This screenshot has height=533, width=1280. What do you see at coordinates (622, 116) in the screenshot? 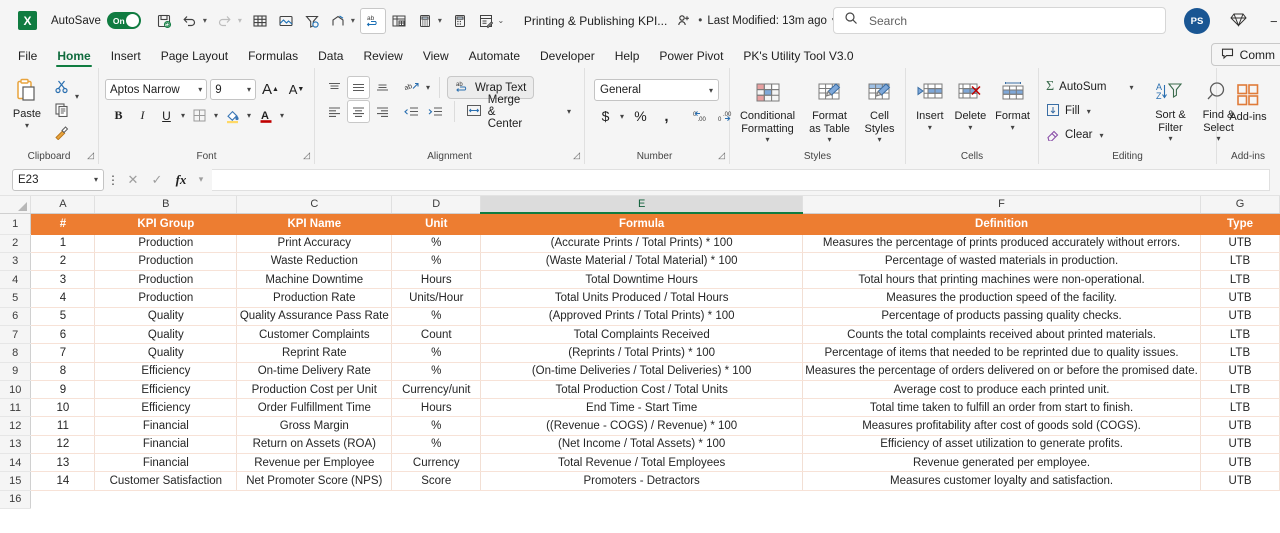
I see `currency-chevron-down-icon: ▾` at bounding box center [622, 116].